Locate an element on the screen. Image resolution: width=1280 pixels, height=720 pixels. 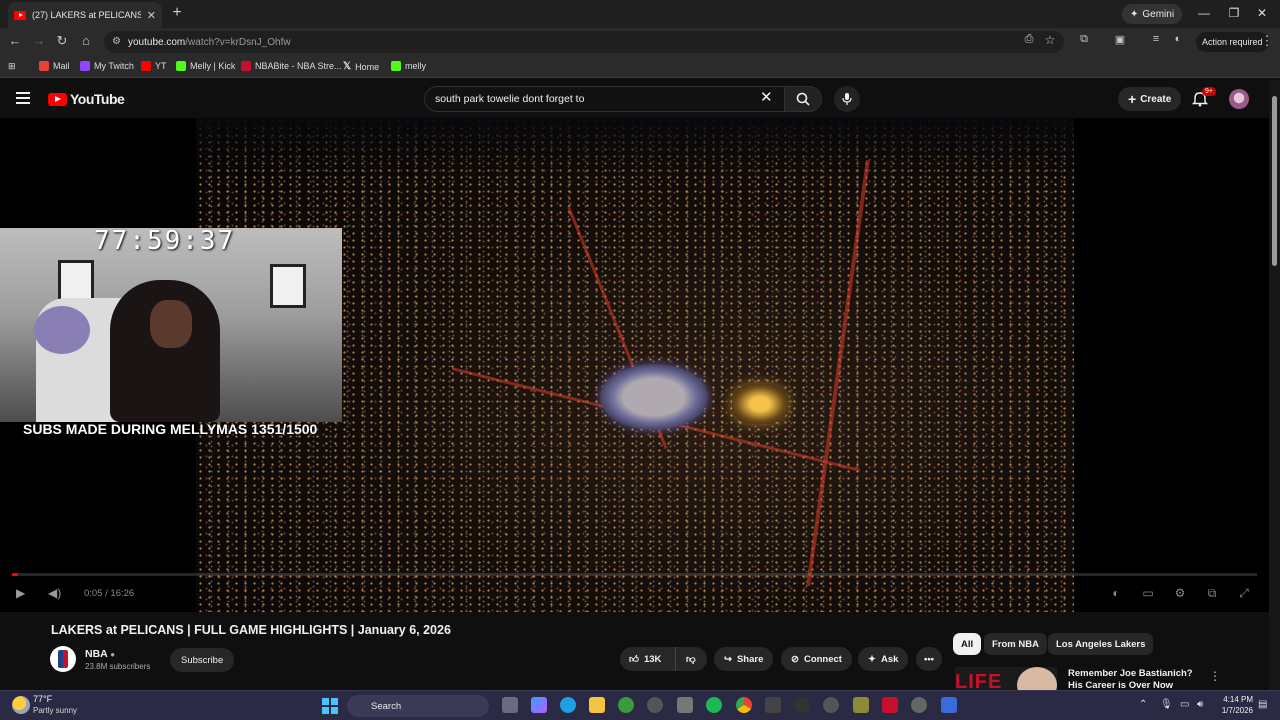
cast-icon: ⎙ is located at coordinates (1029, 39).